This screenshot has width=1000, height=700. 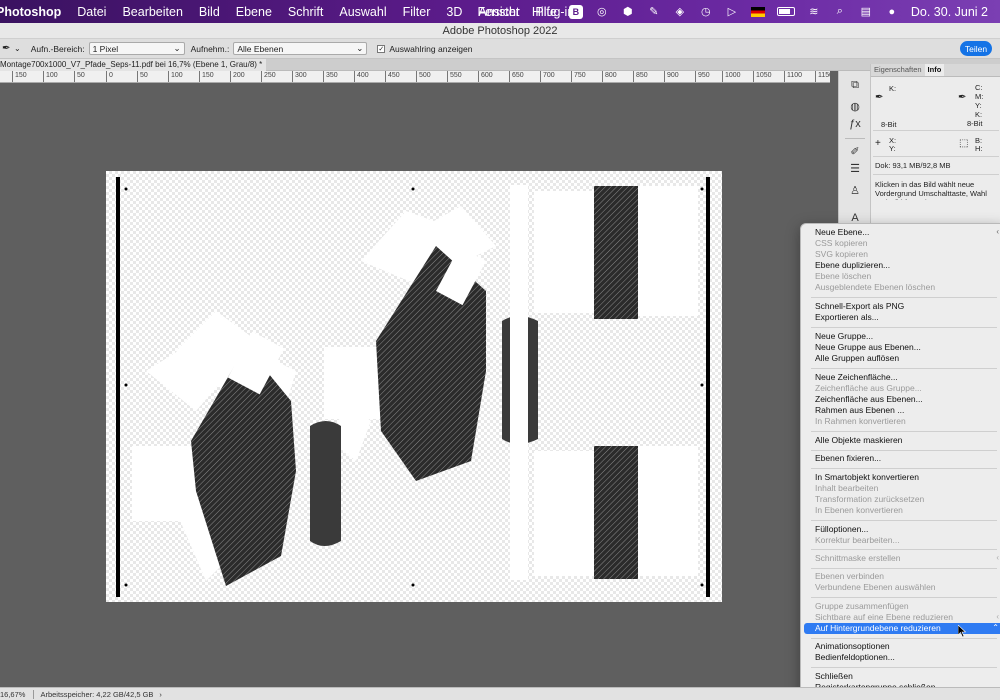 I want to click on chevron-right-icon: ›, so click(x=160, y=694).